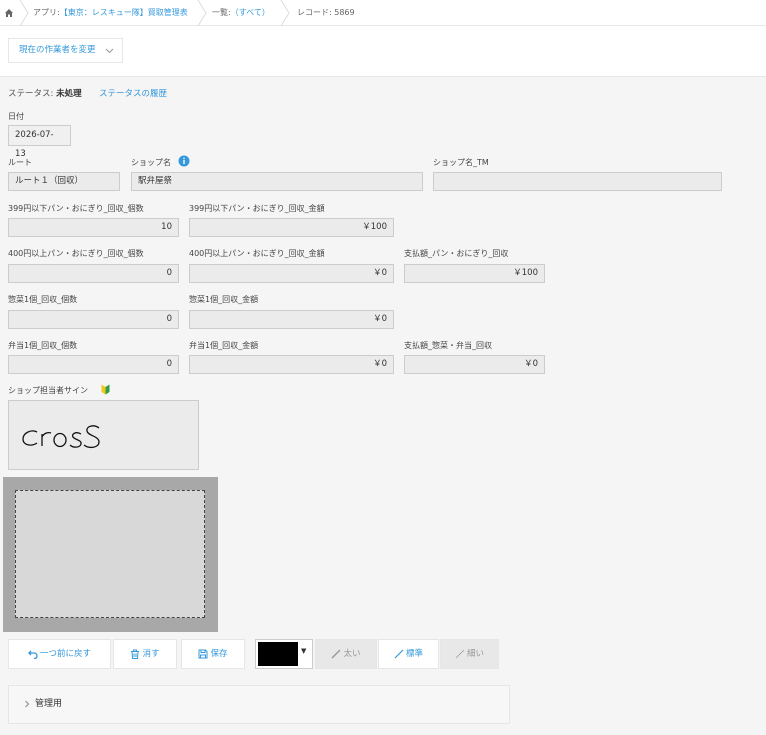 This screenshot has width=766, height=735. I want to click on bread399-count-label: 399円以下パン・おにぎり_回収_個数, so click(76, 208).